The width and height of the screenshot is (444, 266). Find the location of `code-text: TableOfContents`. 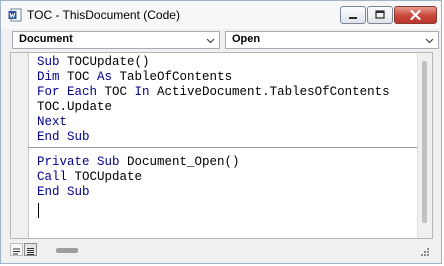

code-text: TableOfContents is located at coordinates (176, 77).